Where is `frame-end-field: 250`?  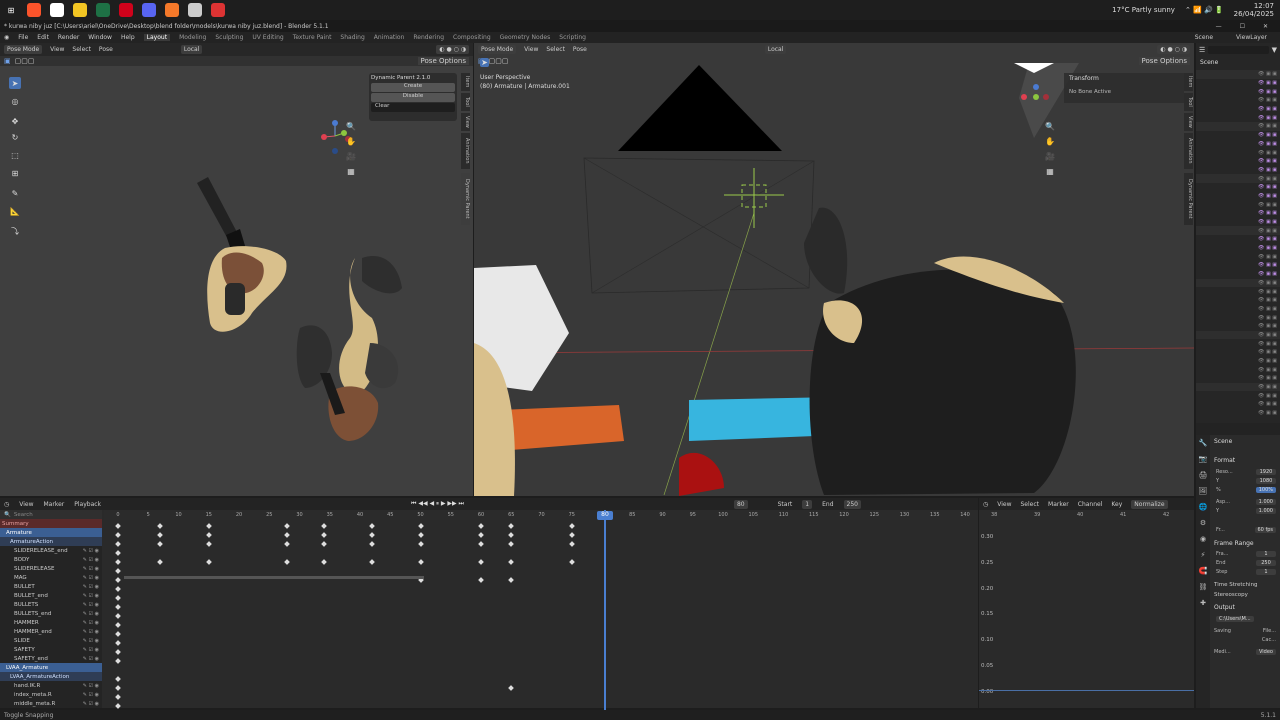 frame-end-field: 250 is located at coordinates (1266, 562).